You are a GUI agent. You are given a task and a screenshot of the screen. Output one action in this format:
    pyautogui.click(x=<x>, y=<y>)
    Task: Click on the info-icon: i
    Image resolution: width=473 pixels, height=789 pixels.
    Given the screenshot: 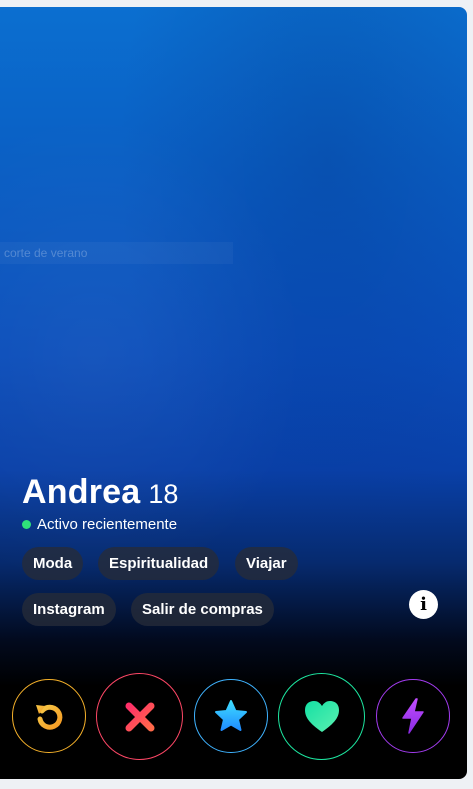 What is the action you would take?
    pyautogui.click(x=423, y=604)
    